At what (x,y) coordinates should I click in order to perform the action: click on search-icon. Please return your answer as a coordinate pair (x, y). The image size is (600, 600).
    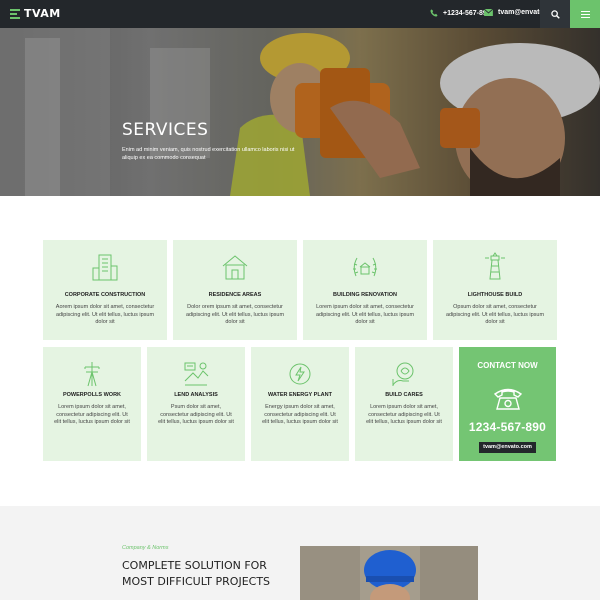
    Looking at the image, I should click on (555, 14).